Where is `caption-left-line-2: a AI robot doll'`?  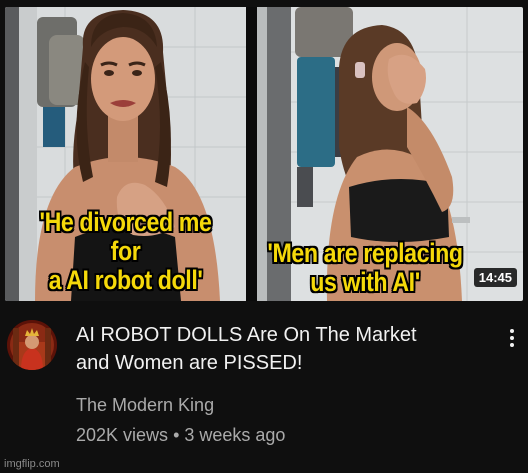 caption-left-line-2: a AI robot doll' is located at coordinates (125, 280).